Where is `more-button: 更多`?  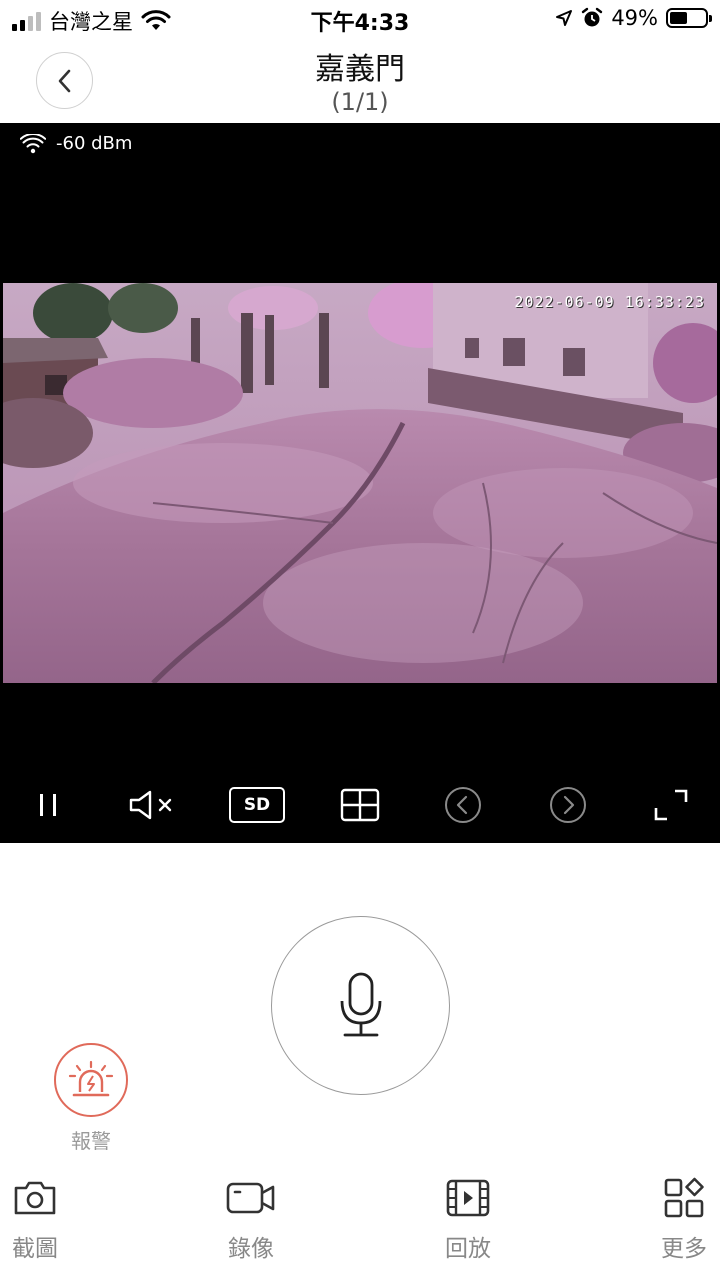 more-button: 更多 is located at coordinates (682, 1219).